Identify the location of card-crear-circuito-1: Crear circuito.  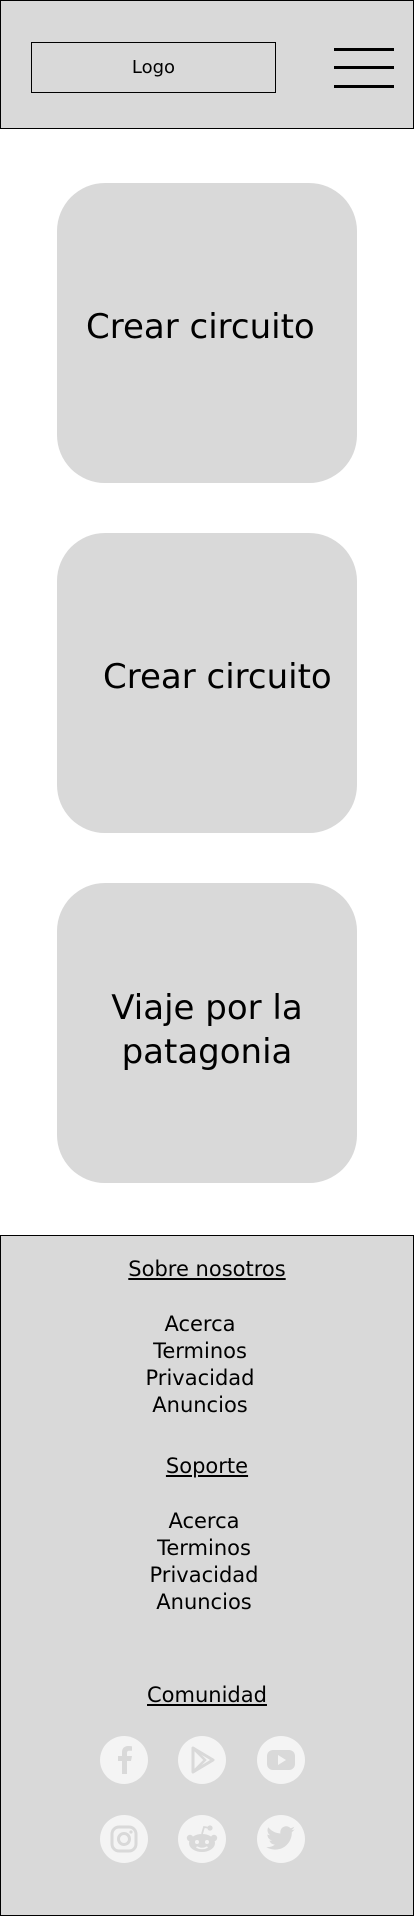
(207, 333).